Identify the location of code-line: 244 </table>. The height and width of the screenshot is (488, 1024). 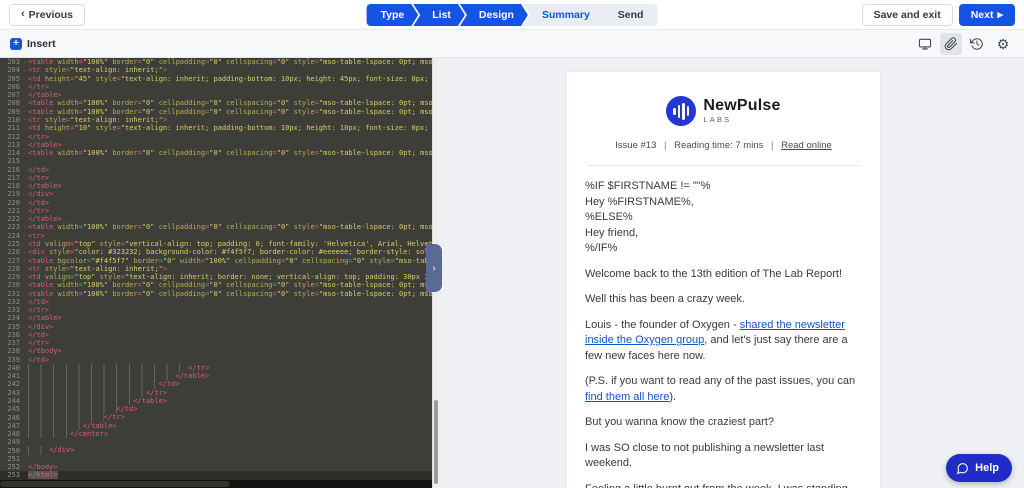
(216, 401).